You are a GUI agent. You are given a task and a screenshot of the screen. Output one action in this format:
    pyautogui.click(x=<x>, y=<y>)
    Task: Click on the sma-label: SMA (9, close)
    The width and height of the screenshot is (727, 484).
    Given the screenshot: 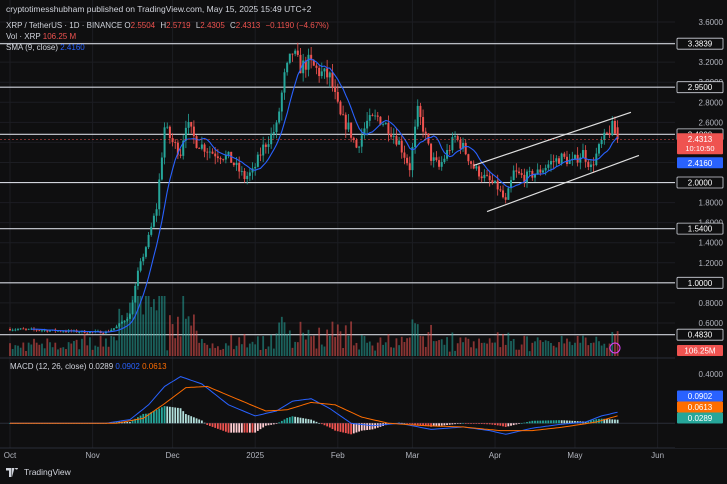 What is the action you would take?
    pyautogui.click(x=32, y=47)
    